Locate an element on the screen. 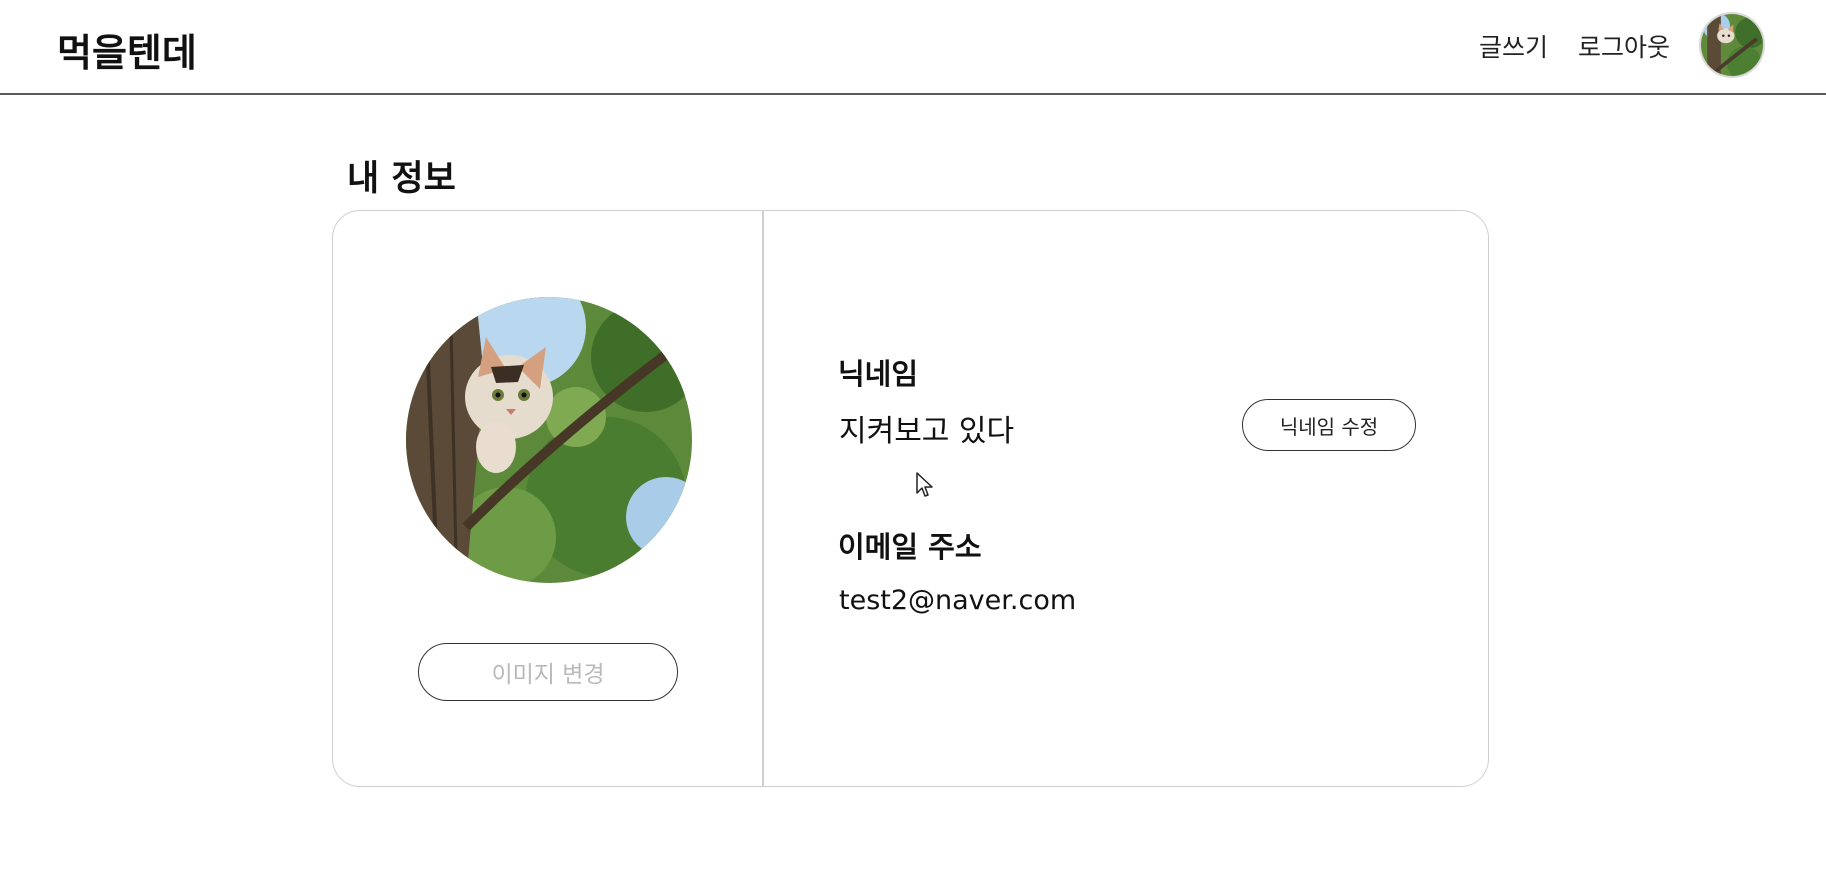 Image resolution: width=1826 pixels, height=882 pixels. email-label: 이메일 주소 is located at coordinates (910, 547).